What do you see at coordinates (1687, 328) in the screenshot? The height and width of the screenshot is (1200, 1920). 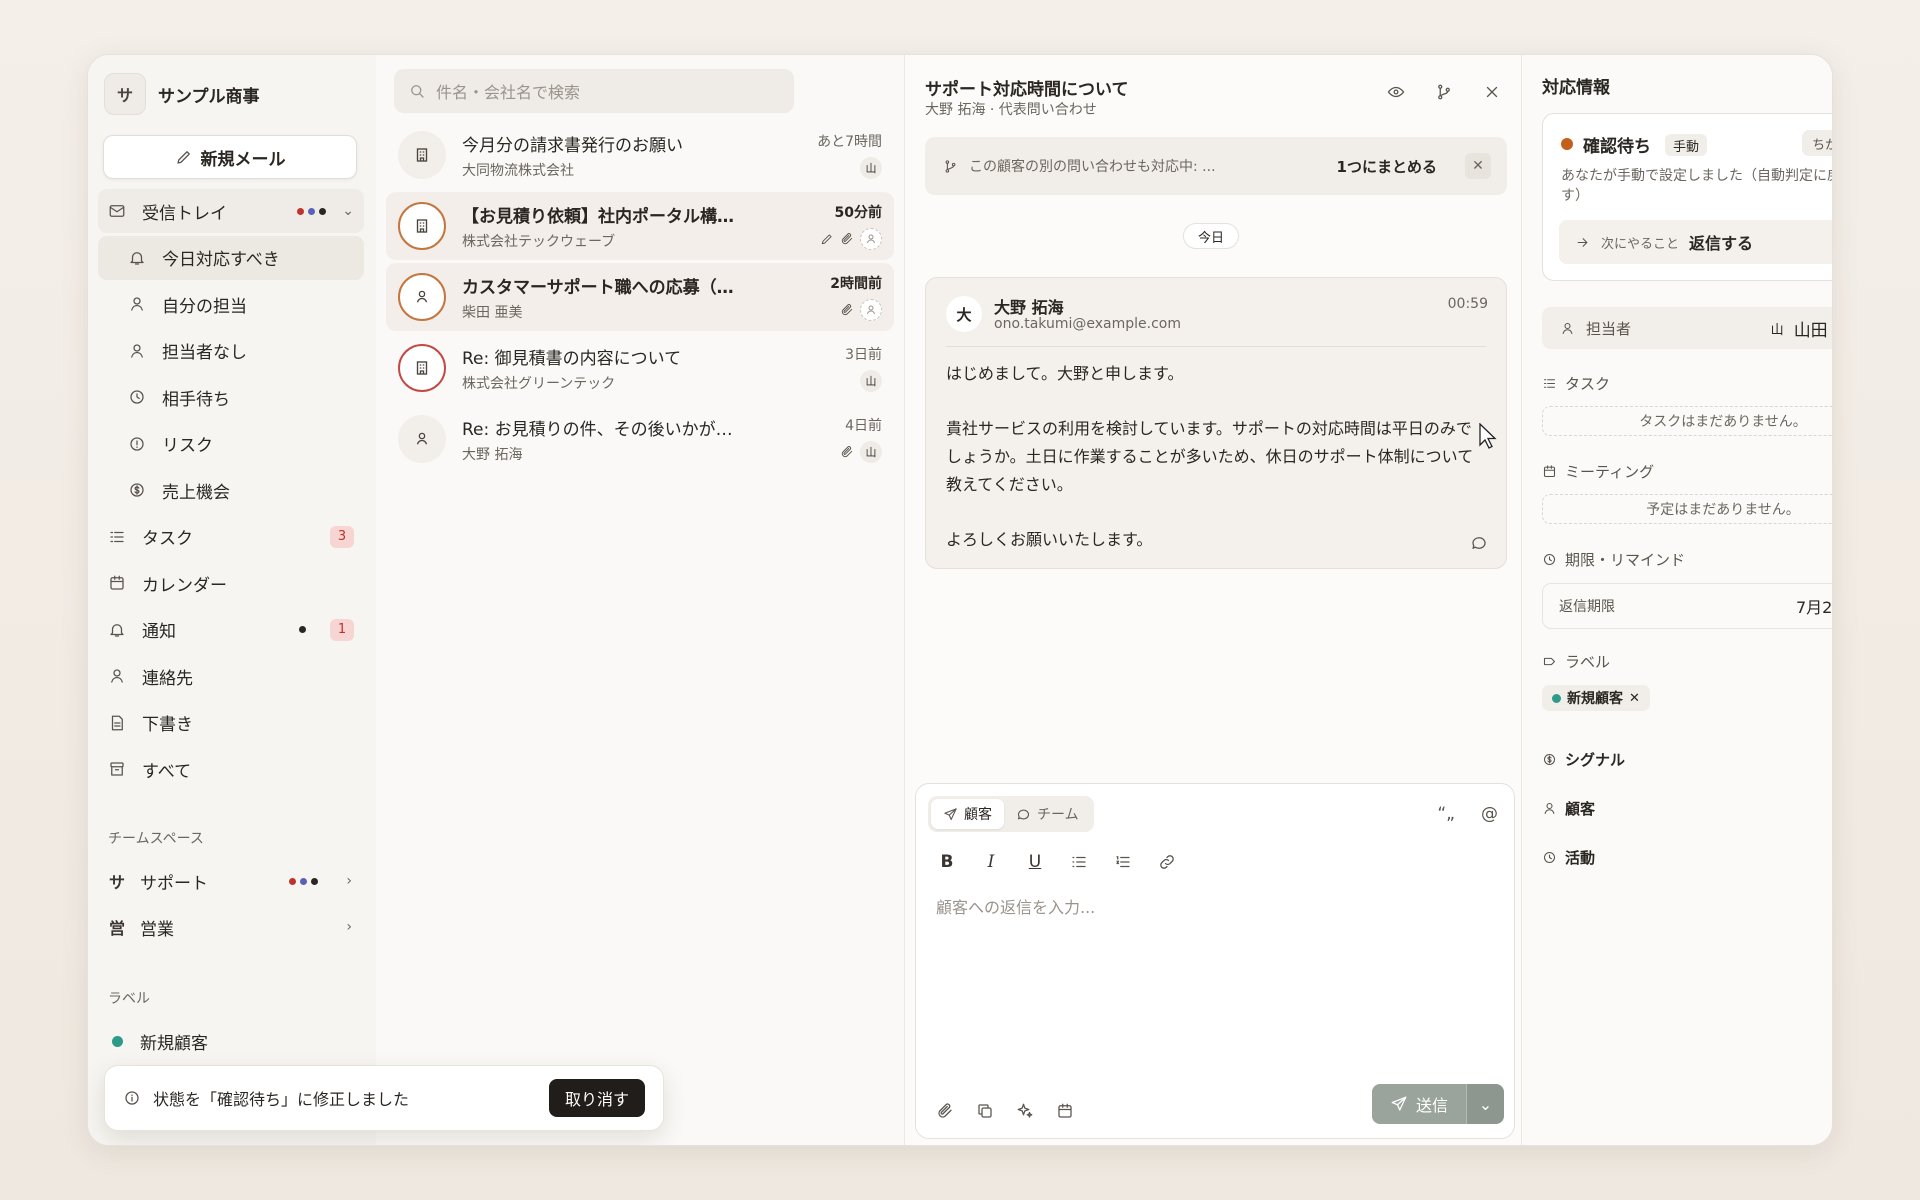 I see `assignee-select: 担当者 山 山田 太郎 ⌄` at bounding box center [1687, 328].